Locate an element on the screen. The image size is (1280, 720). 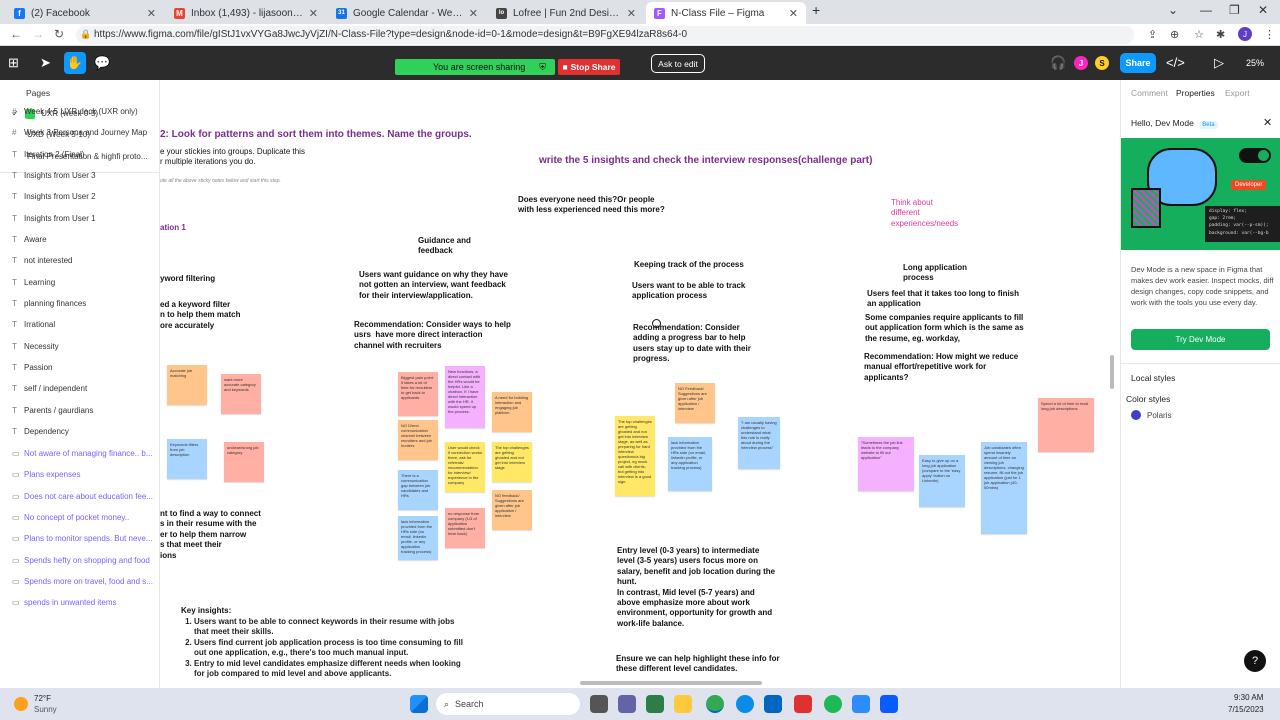
layer-item: ▭ spends in unwanted items is located at coordinates (84, 602).